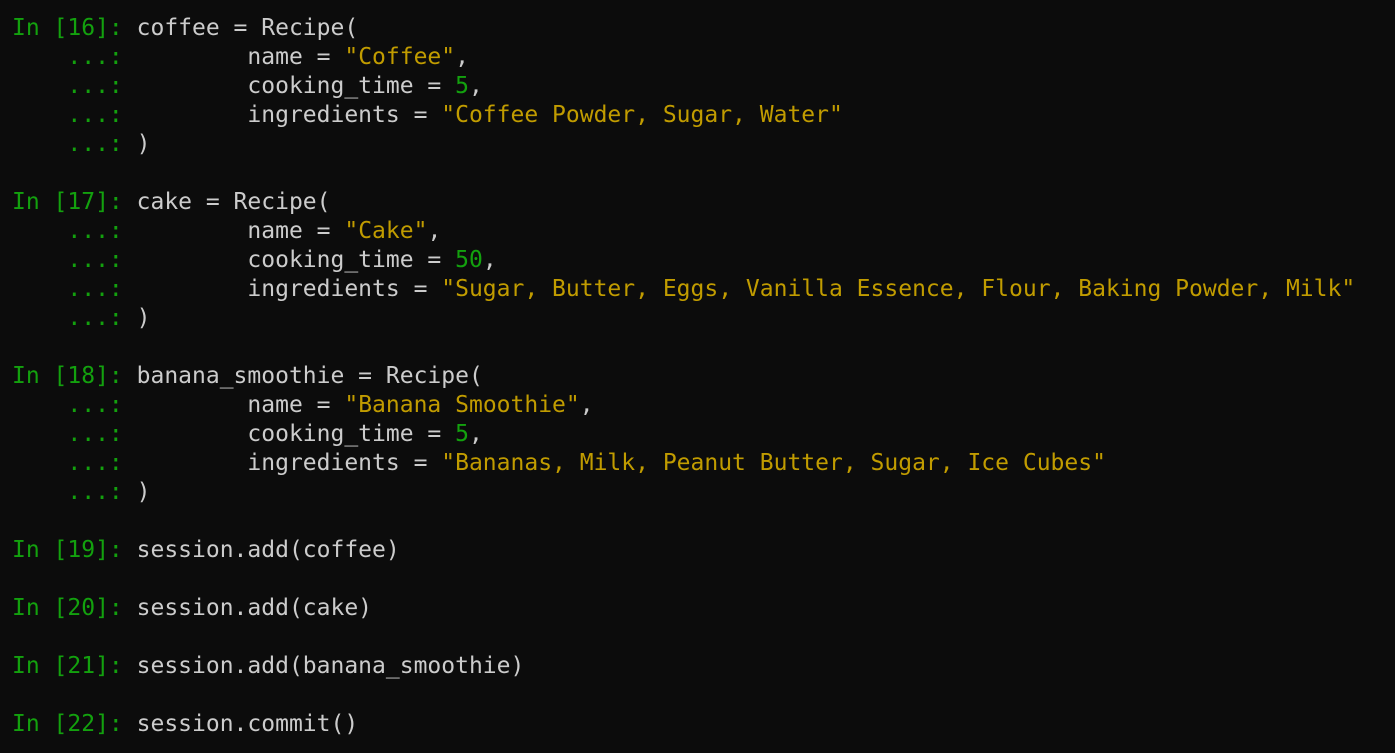 Image resolution: width=1395 pixels, height=753 pixels. I want to click on input-prompt: In [22]:, so click(74, 724).